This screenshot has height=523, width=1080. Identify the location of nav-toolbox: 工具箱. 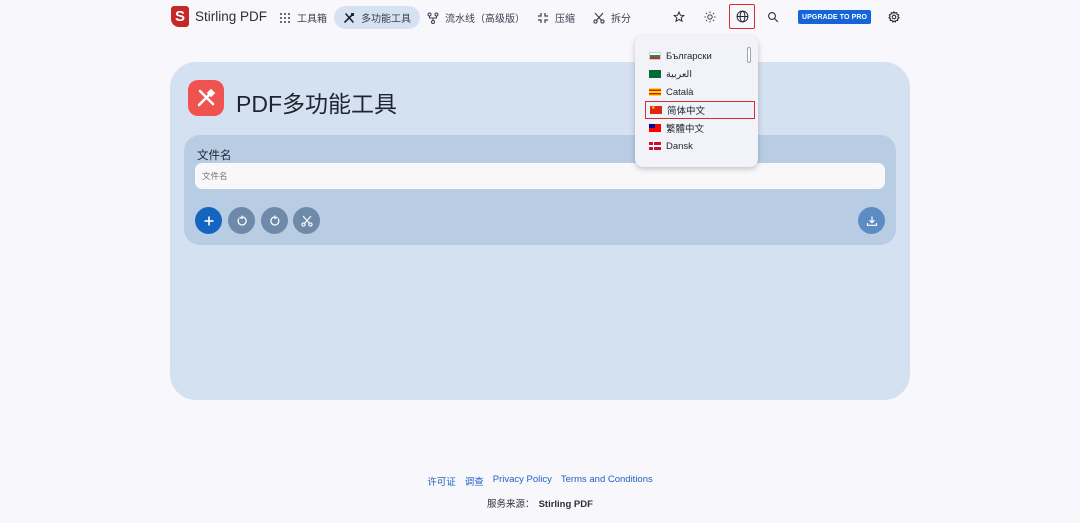
(303, 17).